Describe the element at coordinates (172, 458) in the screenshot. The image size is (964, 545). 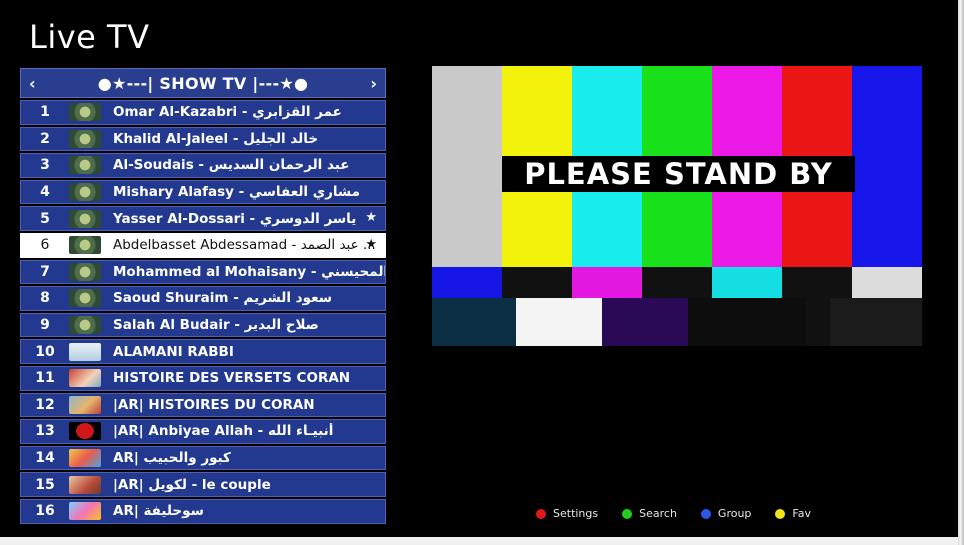
I see `channel-name: AR| كبور والحبيب` at that location.